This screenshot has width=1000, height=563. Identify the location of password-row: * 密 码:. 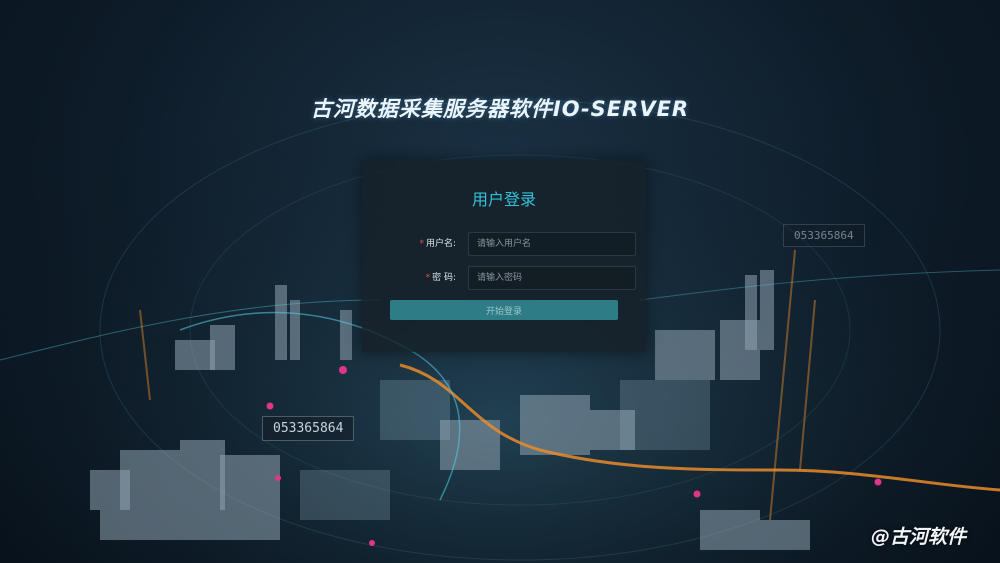
(504, 278).